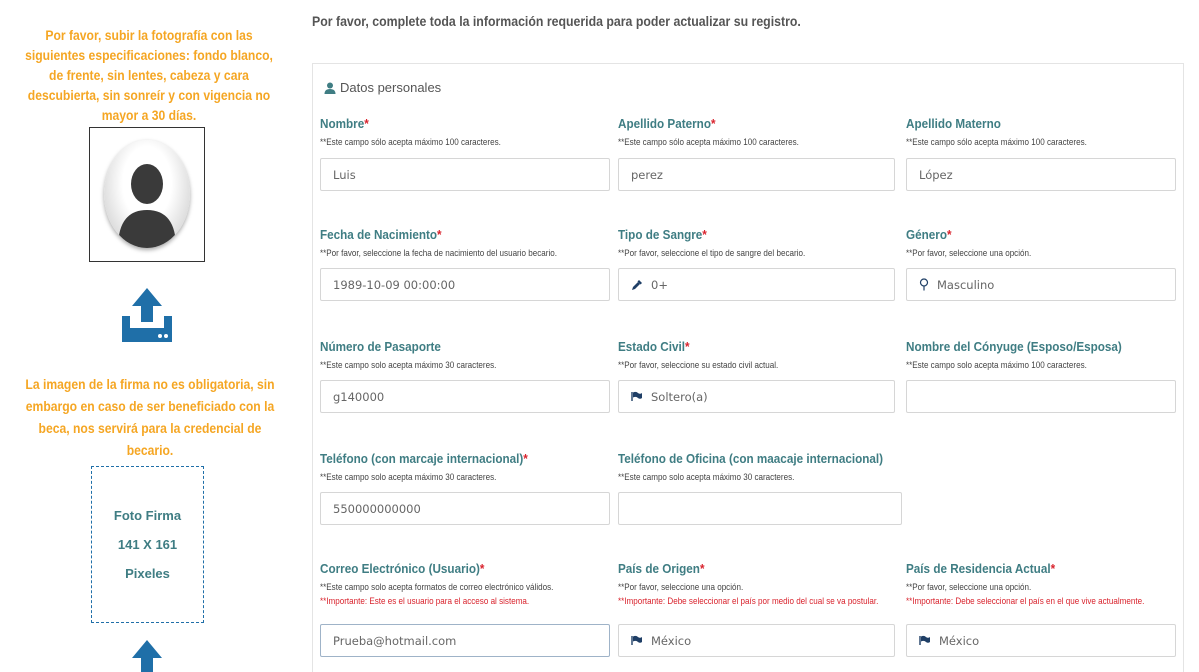 The width and height of the screenshot is (1199, 672). Describe the element at coordinates (147, 206) in the screenshot. I see `person-silhouette-icon` at that location.